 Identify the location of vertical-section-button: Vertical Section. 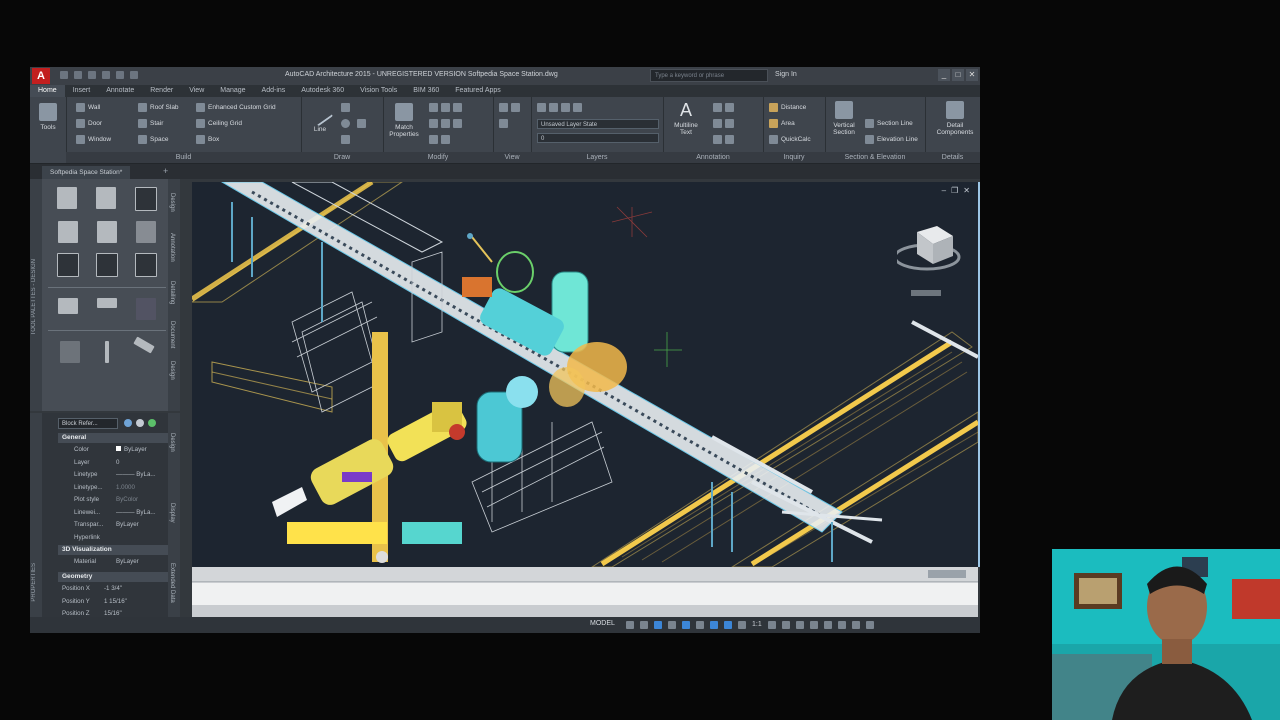
(844, 118).